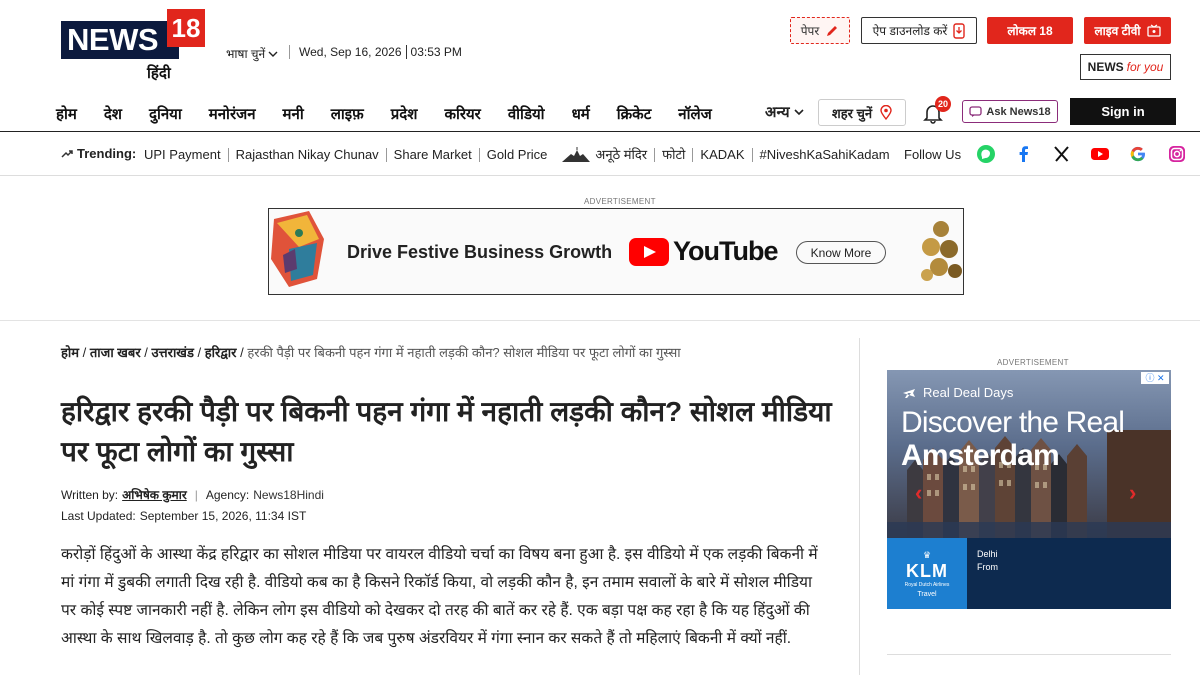 This screenshot has height=675, width=1200. What do you see at coordinates (852, 113) in the screenshot?
I see `city-select-label: शहर चुनें` at bounding box center [852, 113].